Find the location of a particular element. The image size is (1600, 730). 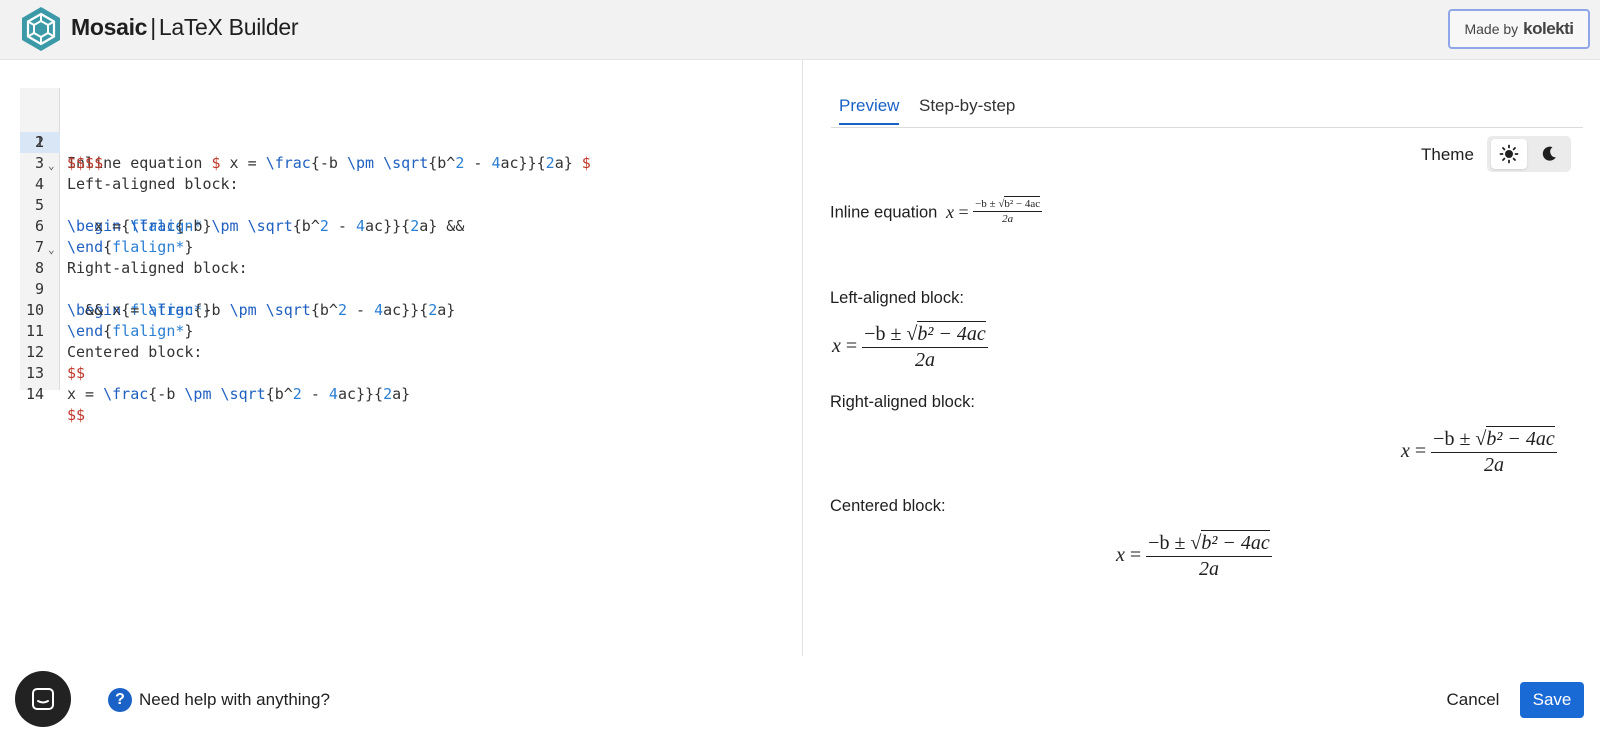

code-line: 3 Left-aligned block: is located at coordinates (400, 162).